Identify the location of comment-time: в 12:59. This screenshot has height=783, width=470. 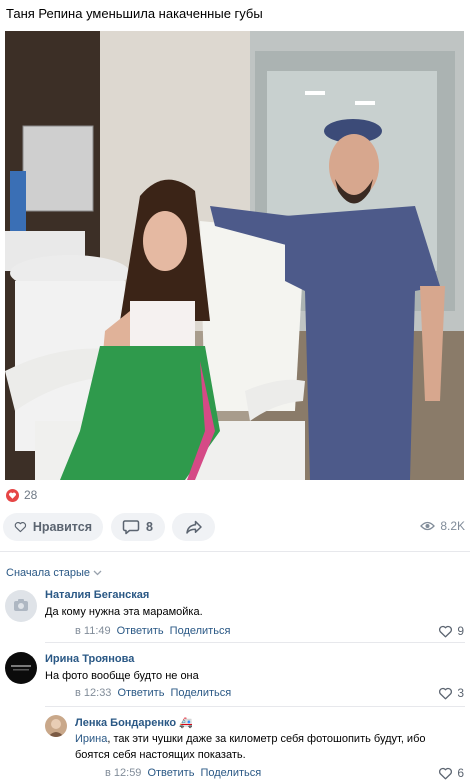
(123, 773).